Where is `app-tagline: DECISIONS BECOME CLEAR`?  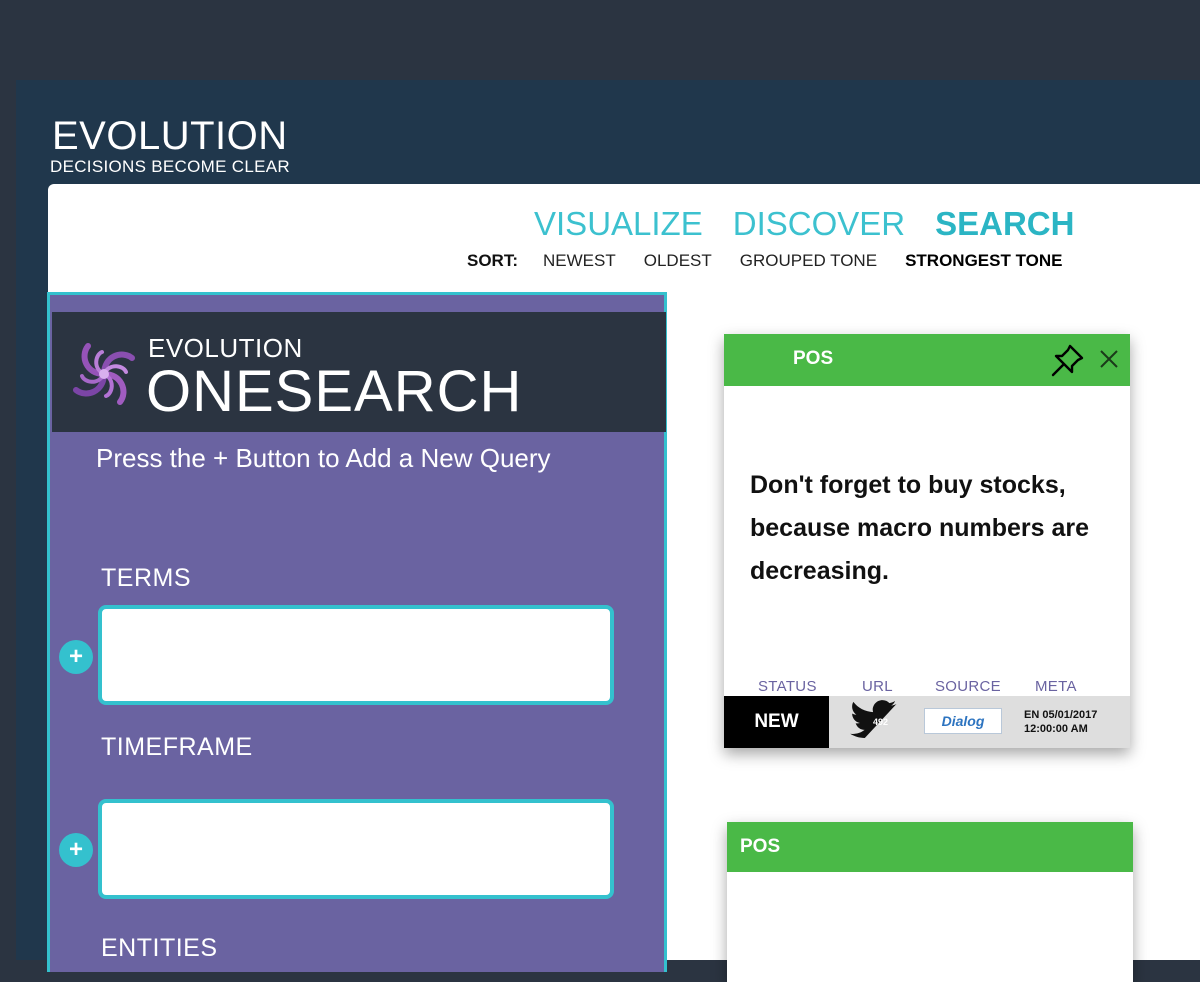
app-tagline: DECISIONS BECOME CLEAR is located at coordinates (170, 166).